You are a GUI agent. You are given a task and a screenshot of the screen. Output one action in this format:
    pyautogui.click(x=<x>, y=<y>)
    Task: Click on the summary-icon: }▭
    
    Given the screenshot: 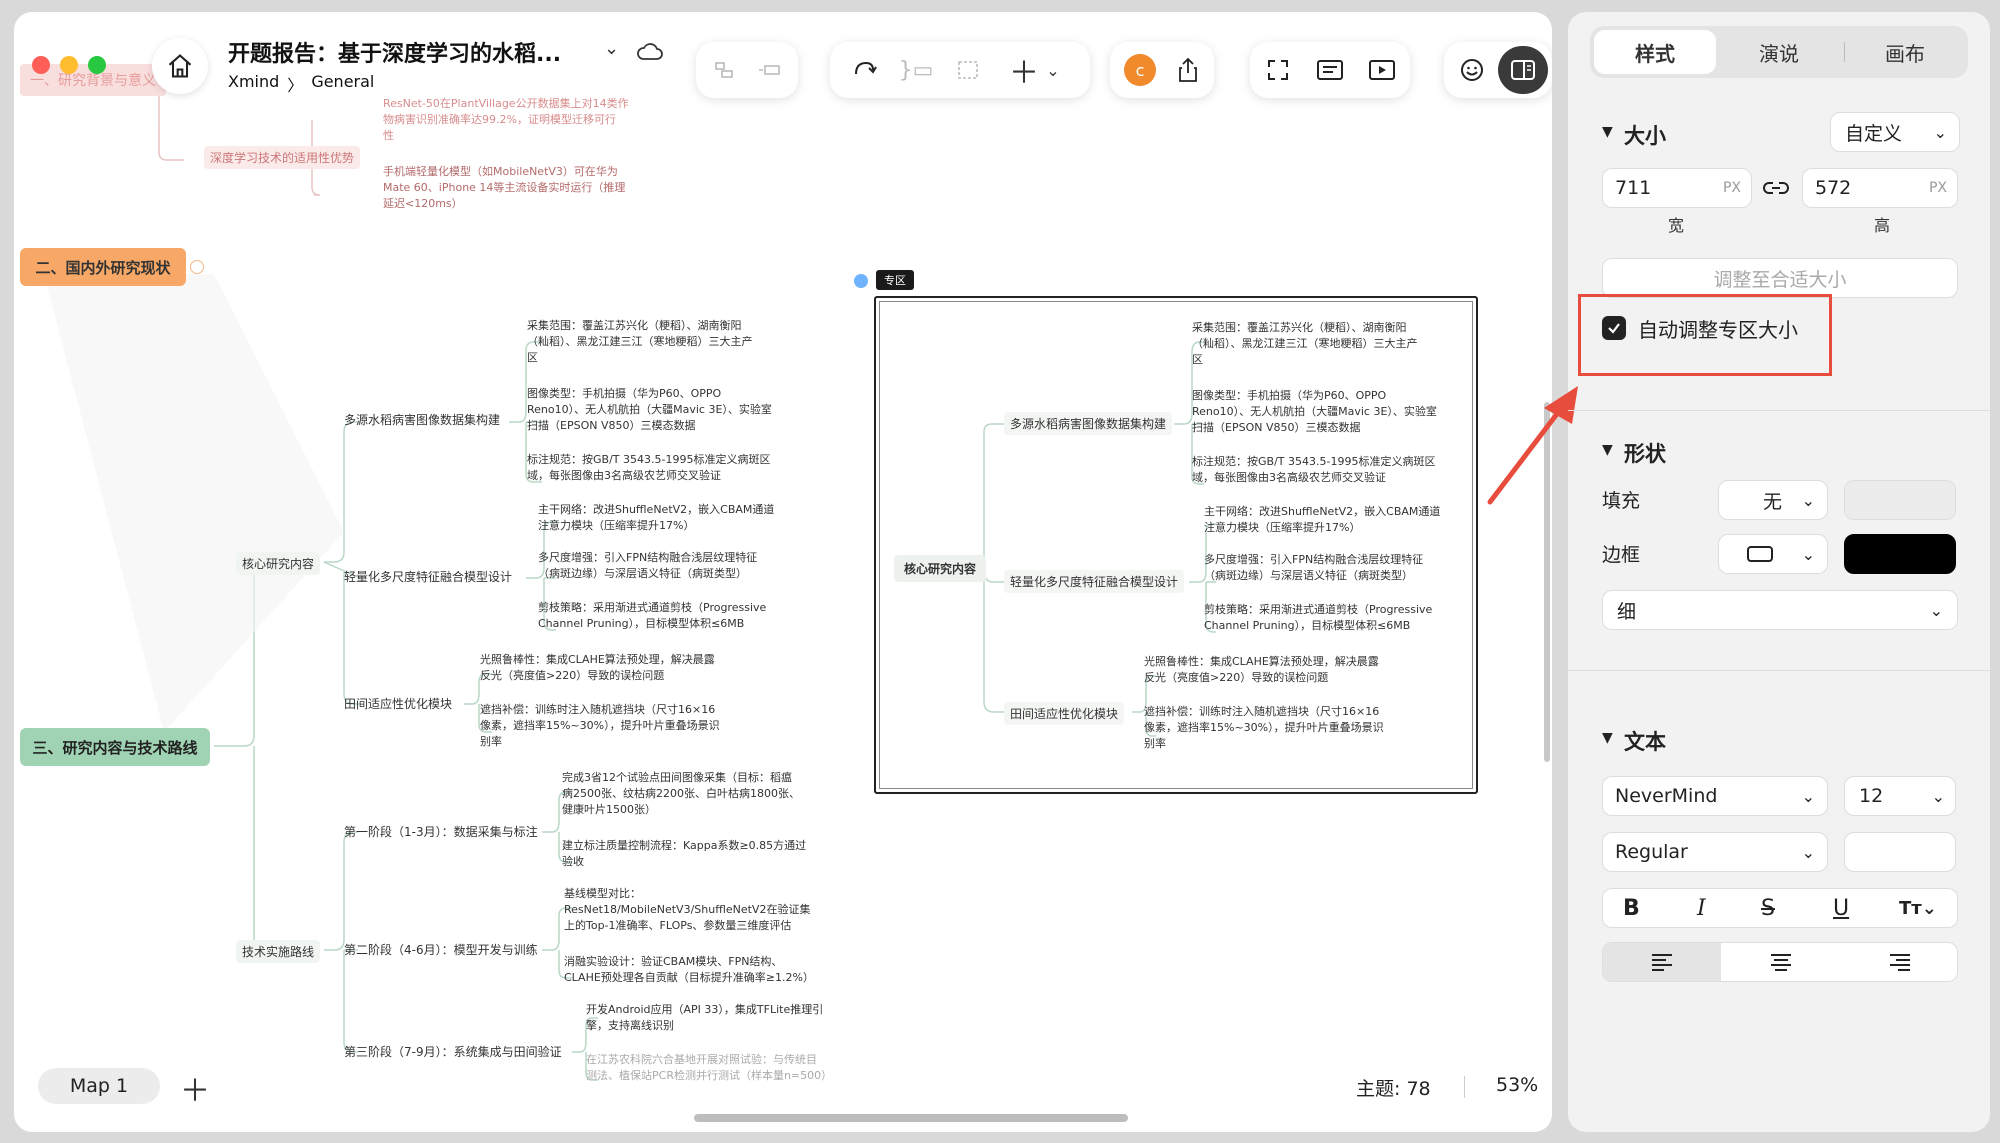 What is the action you would take?
    pyautogui.click(x=916, y=70)
    